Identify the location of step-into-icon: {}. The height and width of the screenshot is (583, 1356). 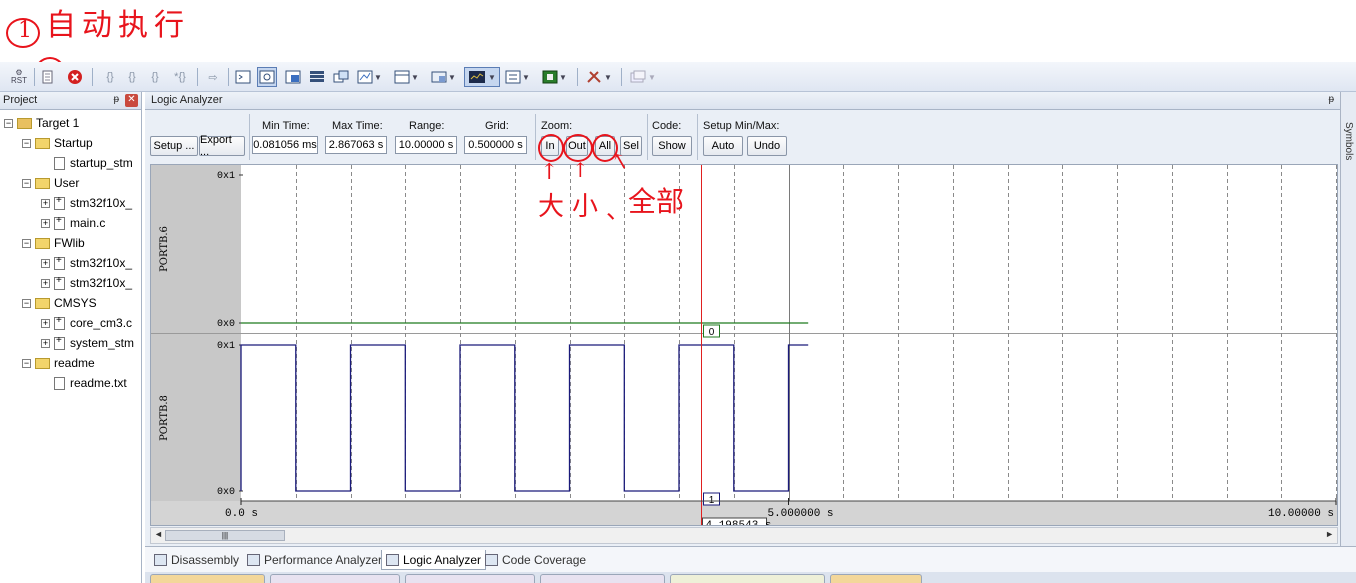
(110, 77).